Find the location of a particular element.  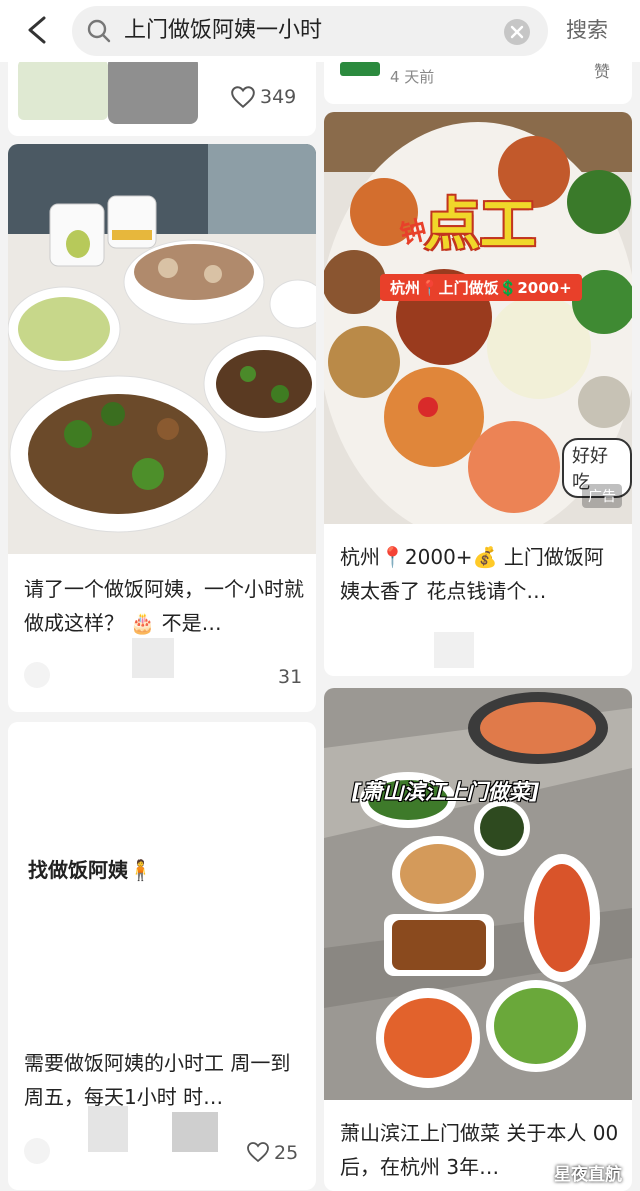

like-count: 349 is located at coordinates (278, 97).